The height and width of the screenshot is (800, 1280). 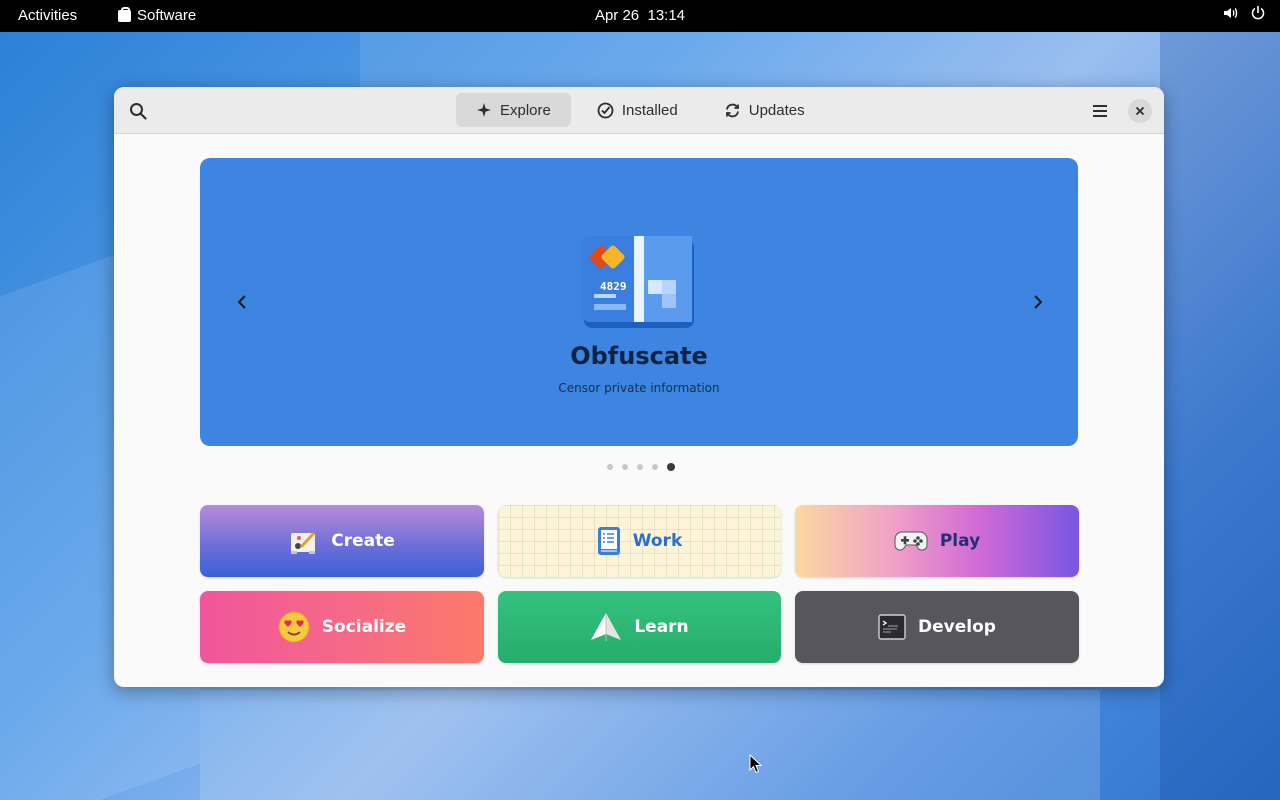 I want to click on paint-icon, so click(x=303, y=542).